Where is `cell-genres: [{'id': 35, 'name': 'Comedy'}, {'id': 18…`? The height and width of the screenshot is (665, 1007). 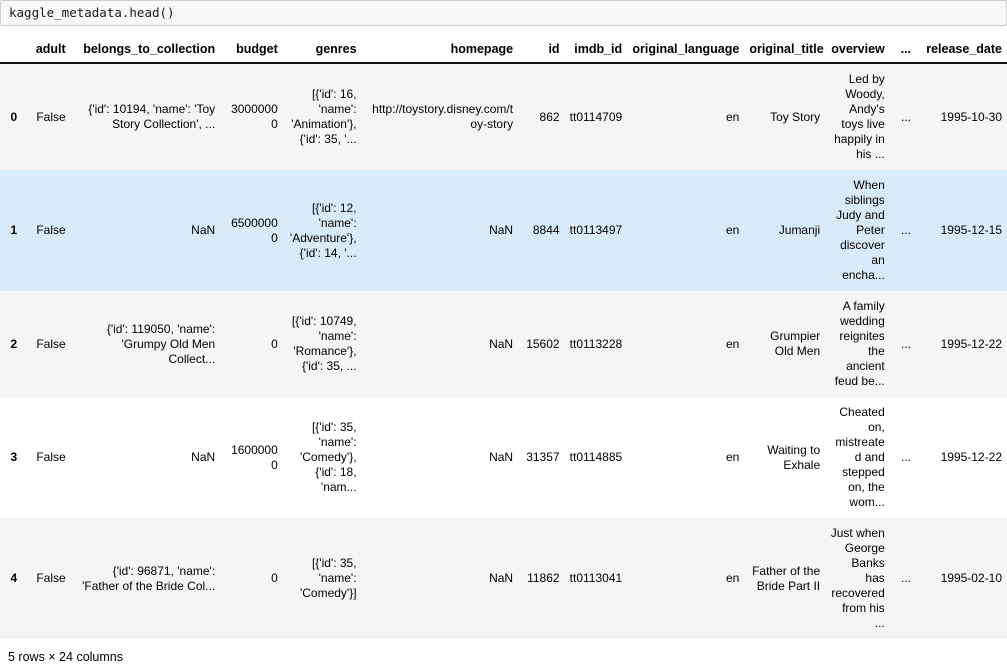
cell-genres: [{'id': 35, 'name': 'Comedy'}, {'id': 18… is located at coordinates (328, 457).